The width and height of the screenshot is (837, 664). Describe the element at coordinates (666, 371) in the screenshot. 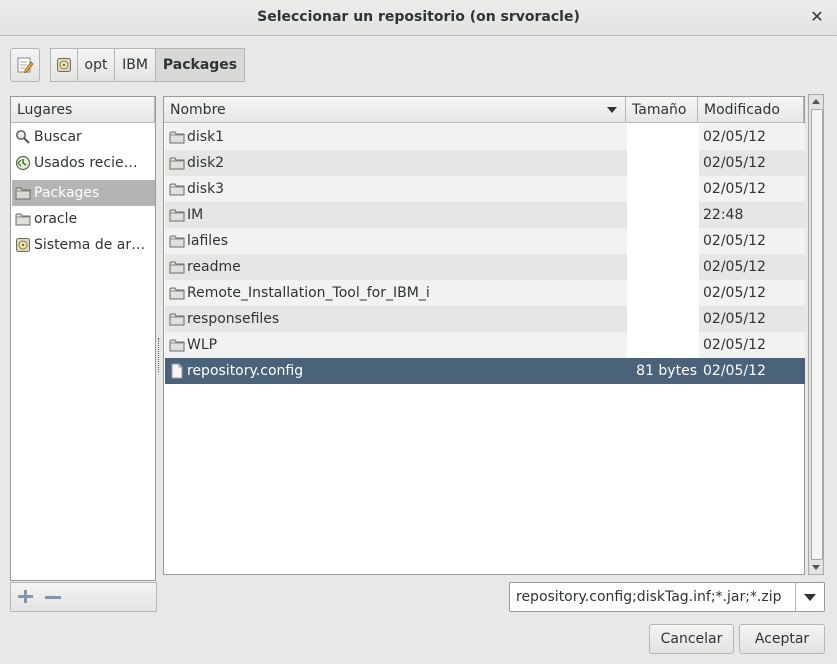

I see `file-size: 81 bytes` at that location.